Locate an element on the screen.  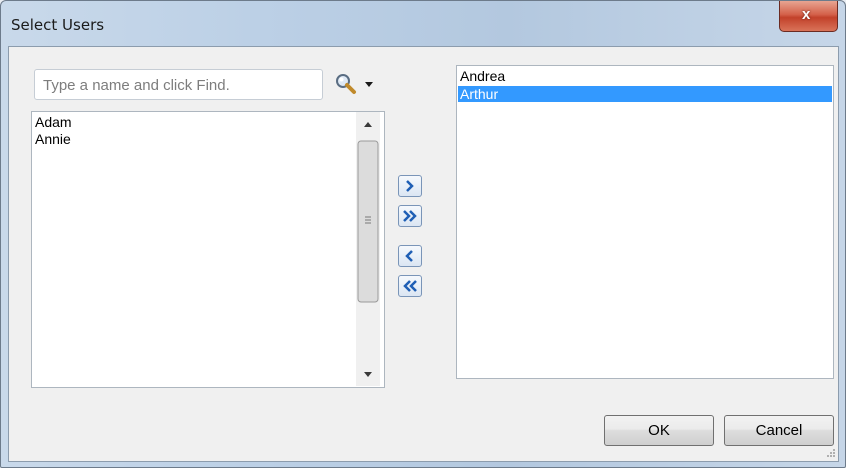
chevron-right-icon is located at coordinates (410, 186).